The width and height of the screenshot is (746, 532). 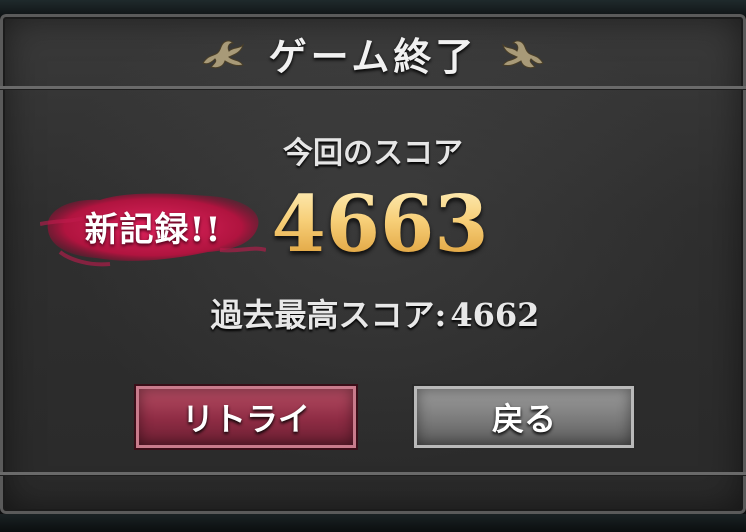 What do you see at coordinates (524, 417) in the screenshot?
I see `back-button: 戻る` at bounding box center [524, 417].